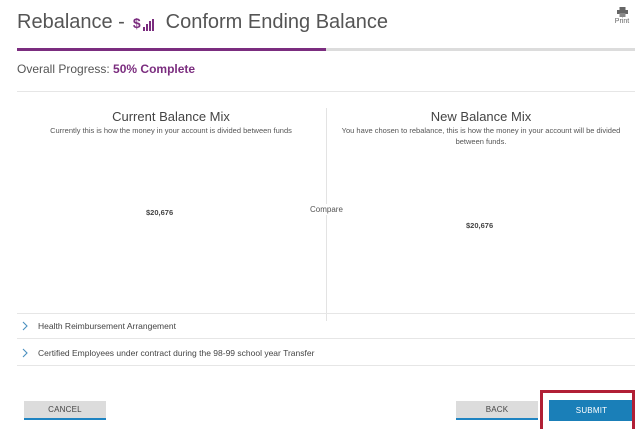  Describe the element at coordinates (154, 69) in the screenshot. I see `overall-progress-value: 50% Complete` at that location.